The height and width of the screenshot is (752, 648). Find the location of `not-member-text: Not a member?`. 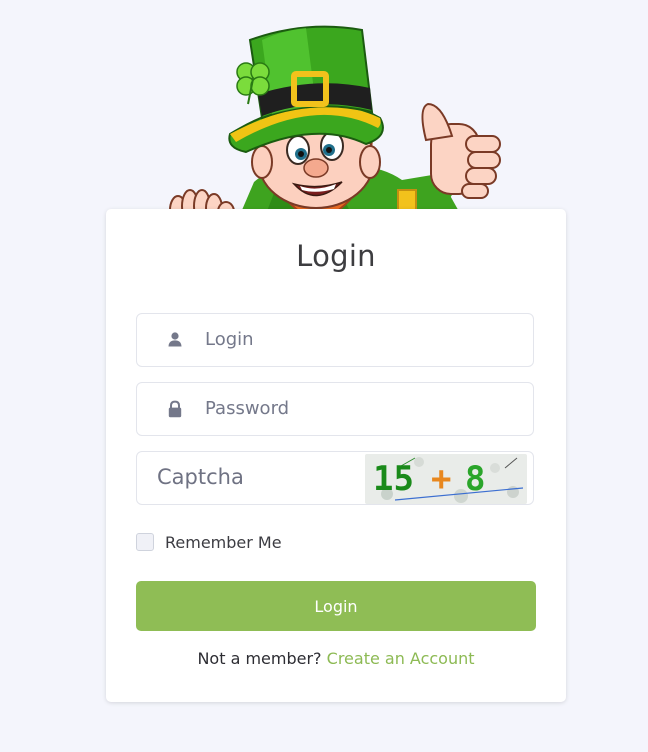

not-member-text: Not a member? is located at coordinates (259, 658).